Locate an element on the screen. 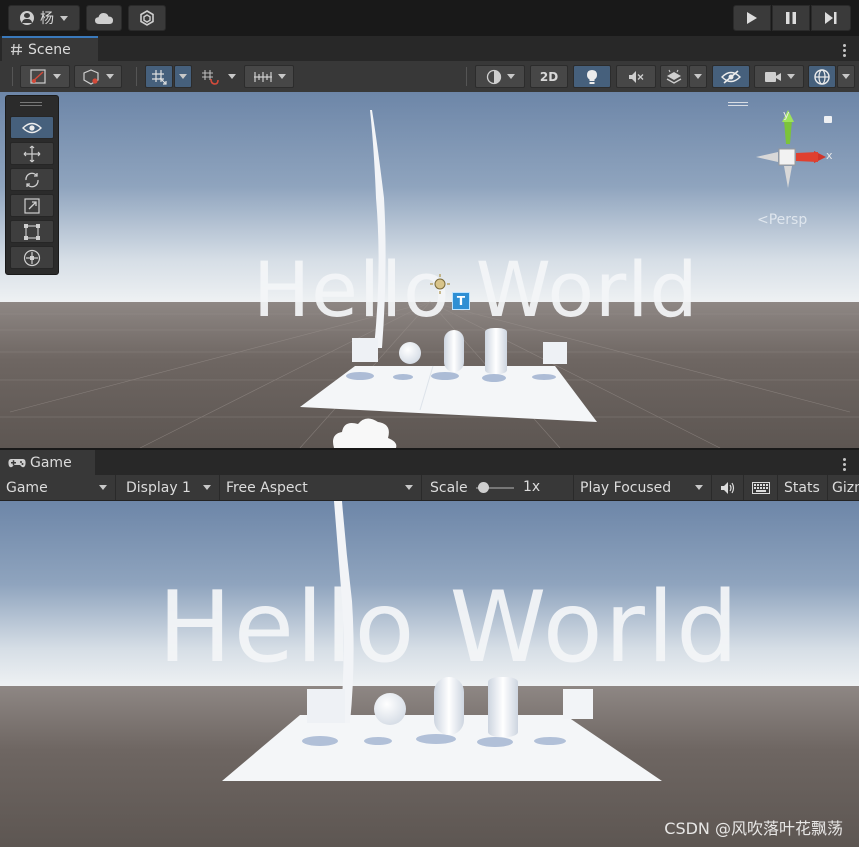 The image size is (859, 847). scene-cylinder is located at coordinates (496, 351).